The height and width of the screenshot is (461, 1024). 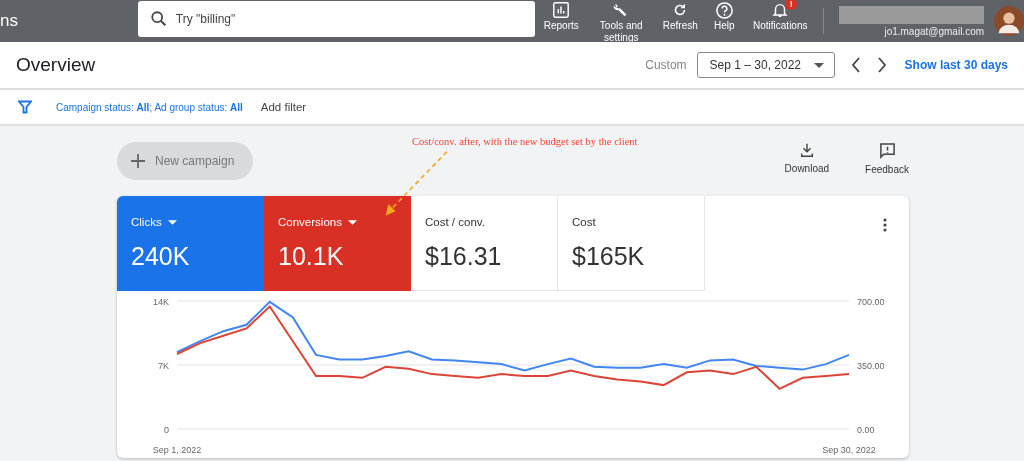 What do you see at coordinates (806, 150) in the screenshot?
I see `download-icon` at bounding box center [806, 150].